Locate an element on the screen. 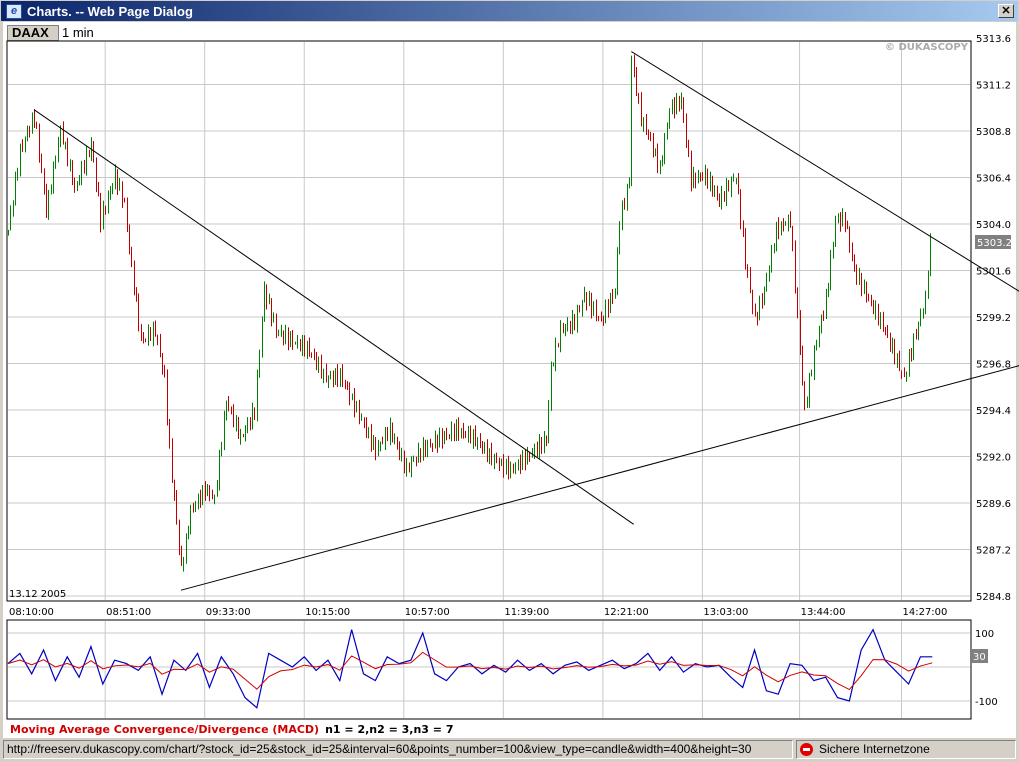 This screenshot has height=762, width=1019. y-tick-label: 5311.2 is located at coordinates (993, 86).